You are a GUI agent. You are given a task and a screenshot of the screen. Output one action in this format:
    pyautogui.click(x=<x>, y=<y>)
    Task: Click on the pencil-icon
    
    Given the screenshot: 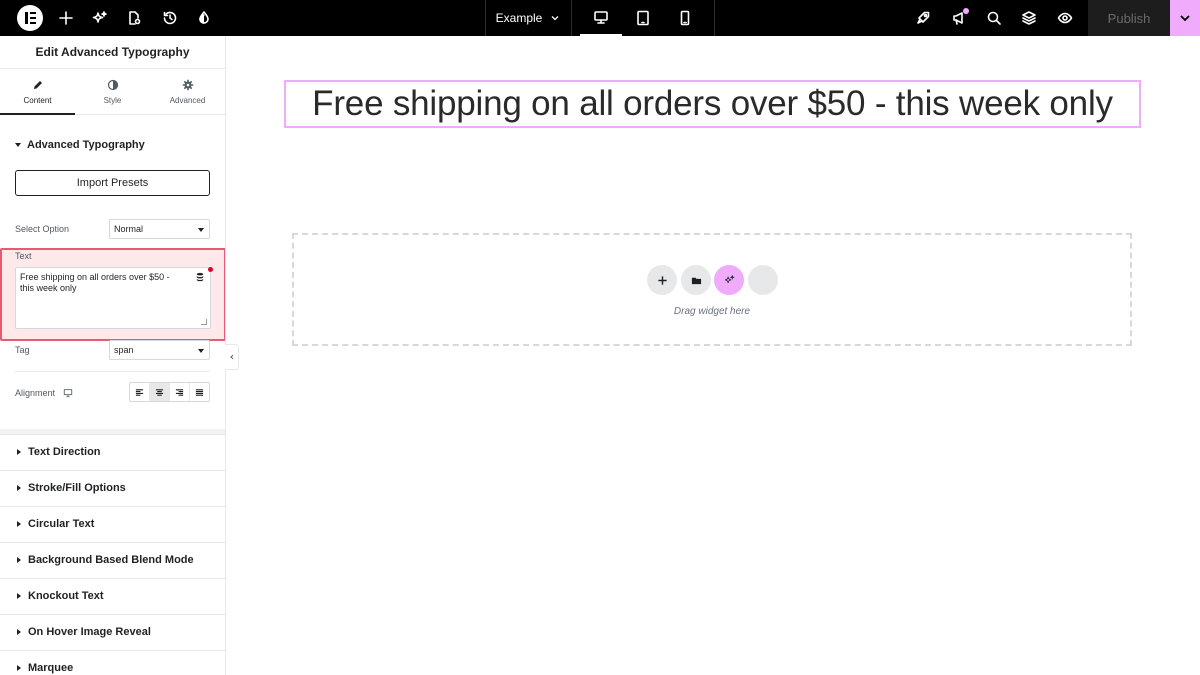 What is the action you would take?
    pyautogui.click(x=37, y=84)
    